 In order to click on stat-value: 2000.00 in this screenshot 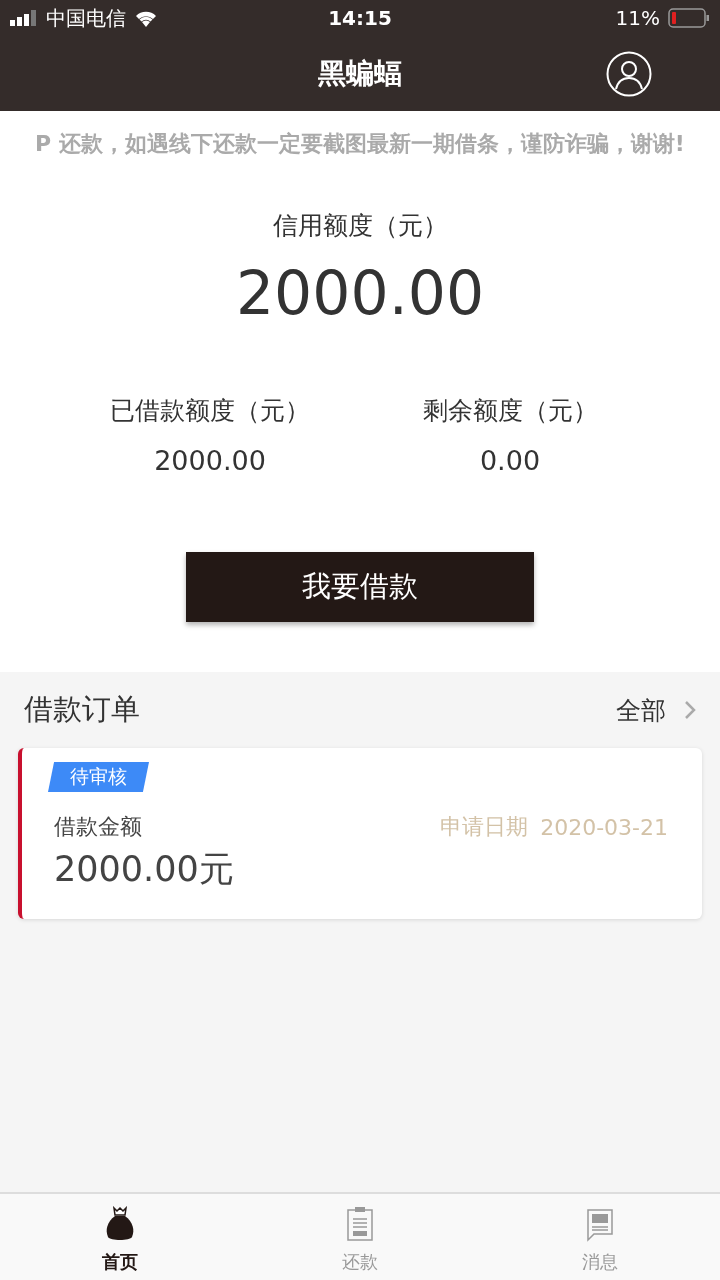, I will do `click(210, 460)`.